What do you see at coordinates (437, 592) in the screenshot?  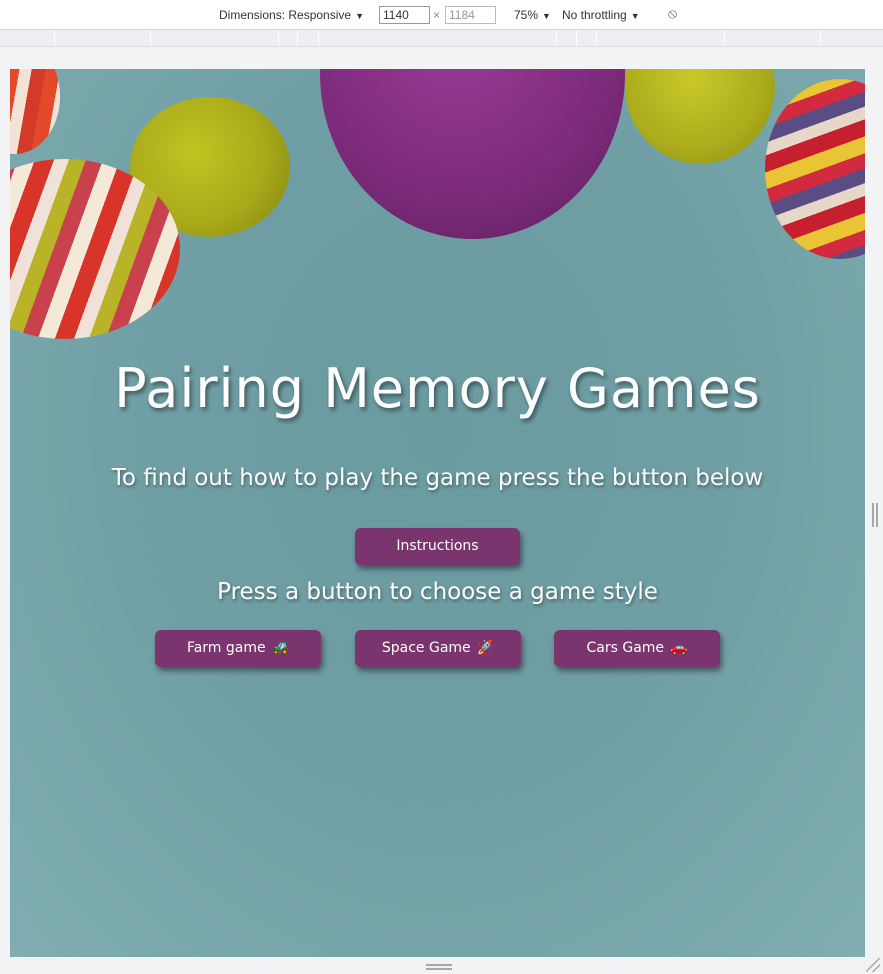 I see `game-style-prompt: Press a button to choose a game style` at bounding box center [437, 592].